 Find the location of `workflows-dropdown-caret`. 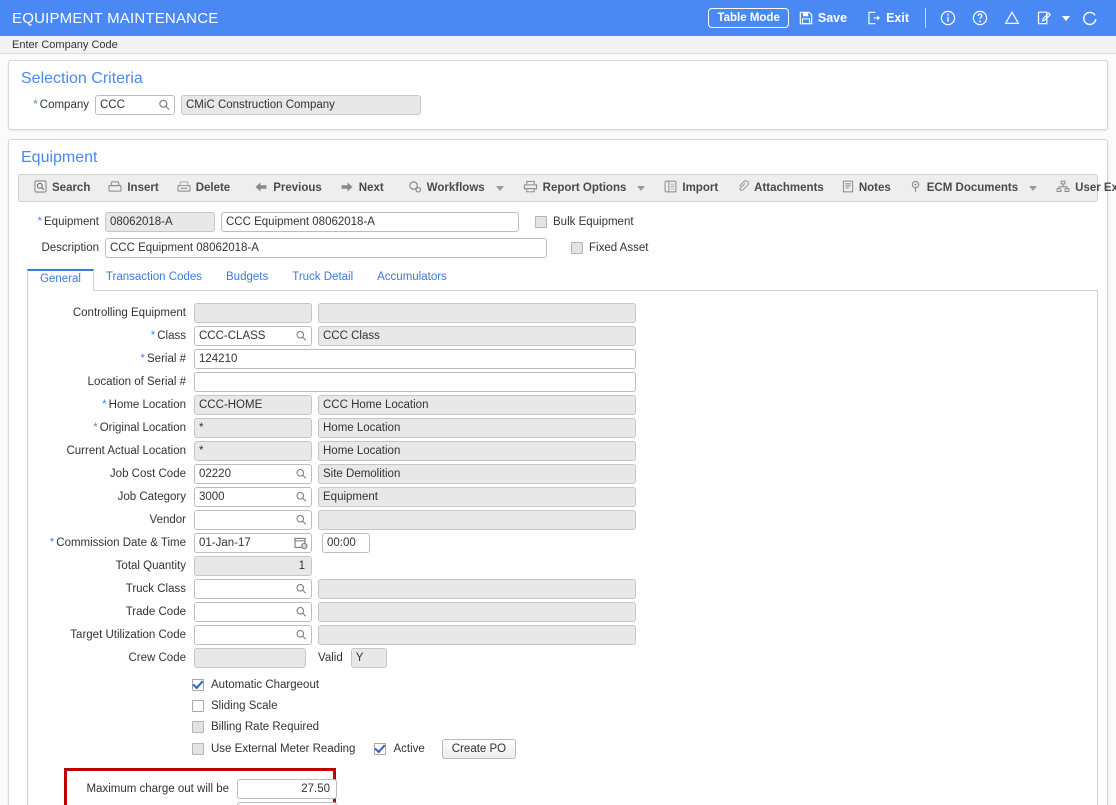

workflows-dropdown-caret is located at coordinates (499, 188).